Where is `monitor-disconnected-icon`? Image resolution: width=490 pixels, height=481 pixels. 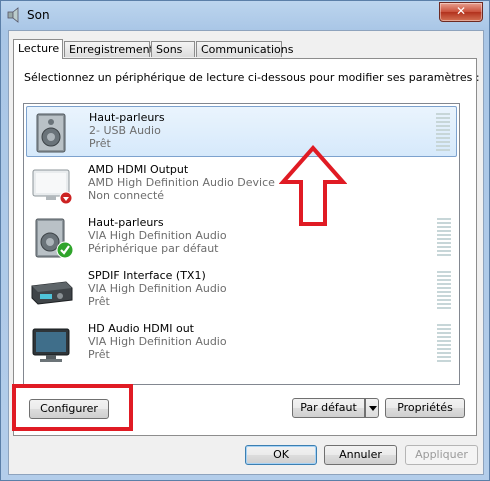
monitor-disconnected-icon is located at coordinates (52, 187).